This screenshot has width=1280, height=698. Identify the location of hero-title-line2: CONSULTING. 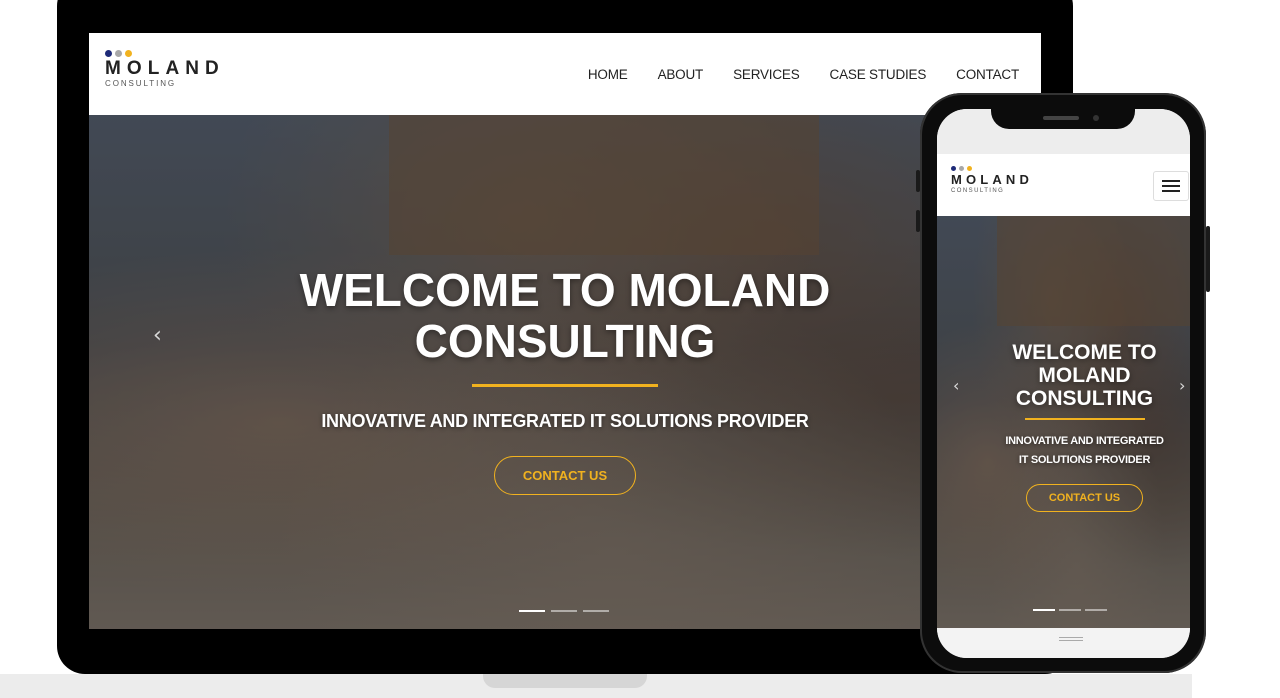
(565, 340).